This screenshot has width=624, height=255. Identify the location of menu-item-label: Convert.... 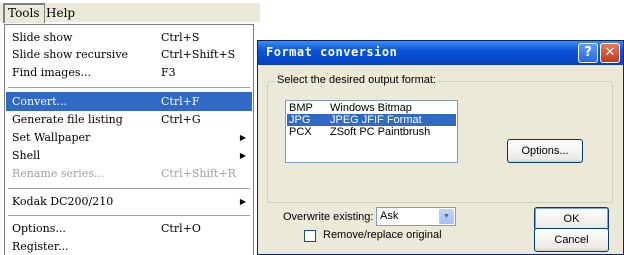
(40, 101).